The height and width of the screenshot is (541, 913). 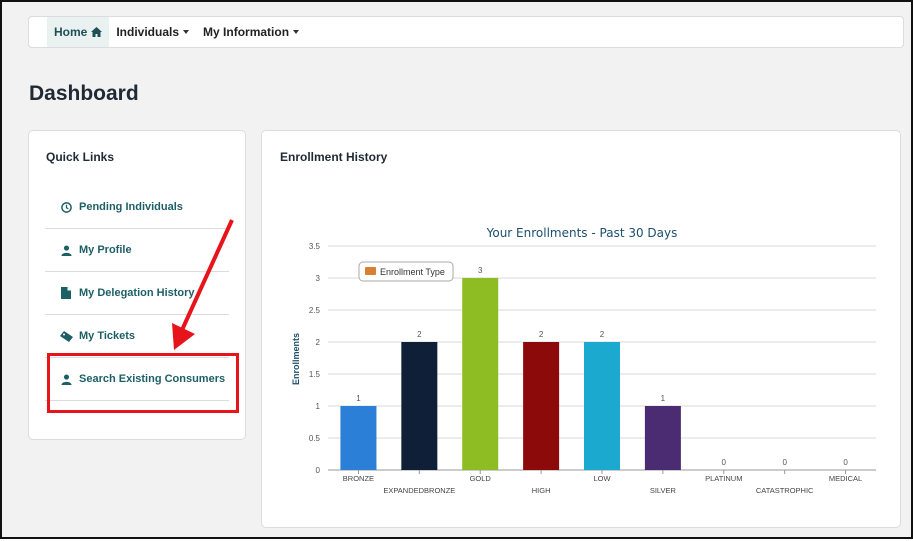 I want to click on home-icon, so click(x=97, y=32).